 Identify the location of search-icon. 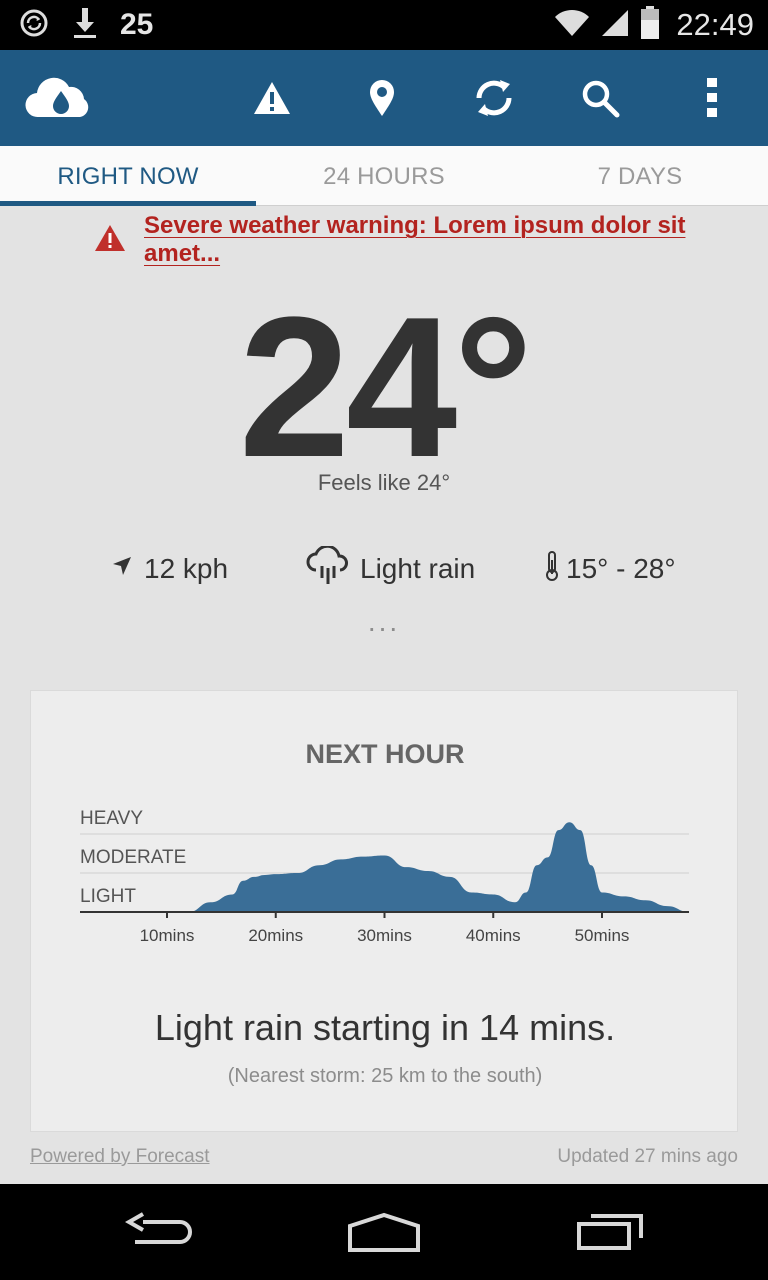
(600, 98).